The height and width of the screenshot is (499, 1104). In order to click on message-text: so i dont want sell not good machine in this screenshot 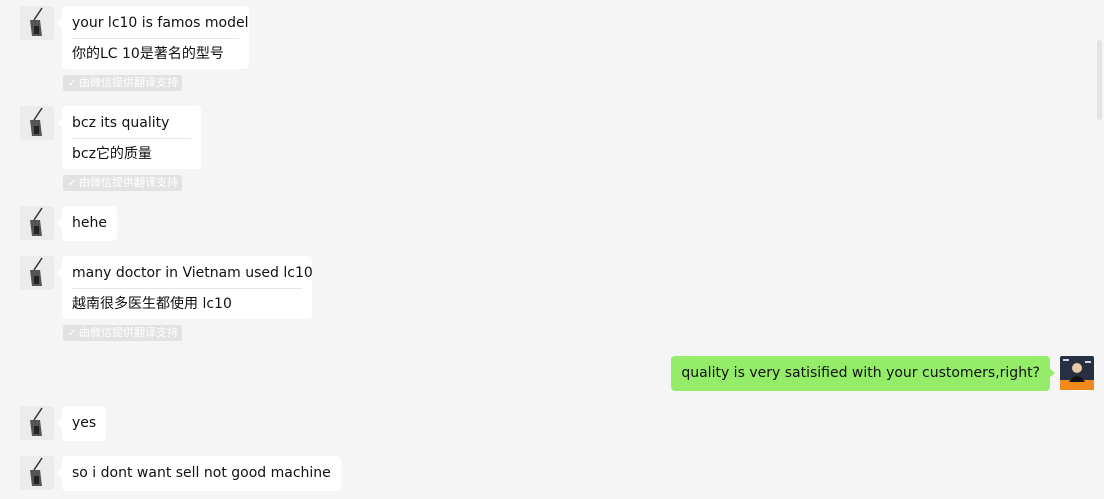, I will do `click(201, 473)`.